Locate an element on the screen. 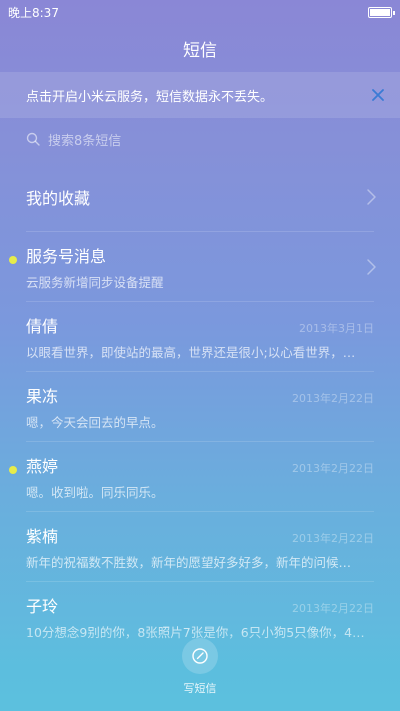 The width and height of the screenshot is (400, 711). title-bar: 短信 is located at coordinates (200, 48).